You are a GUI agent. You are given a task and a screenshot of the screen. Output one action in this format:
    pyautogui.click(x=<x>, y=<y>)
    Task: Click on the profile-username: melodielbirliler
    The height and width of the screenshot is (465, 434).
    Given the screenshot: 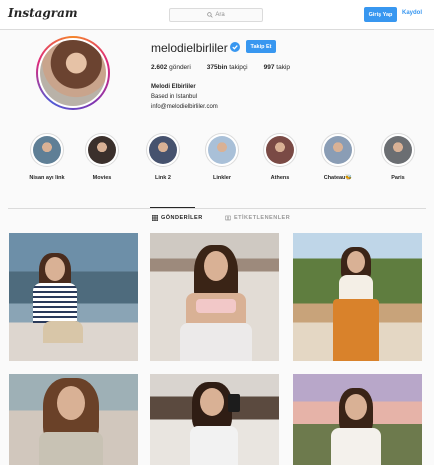 What is the action you would take?
    pyautogui.click(x=189, y=48)
    